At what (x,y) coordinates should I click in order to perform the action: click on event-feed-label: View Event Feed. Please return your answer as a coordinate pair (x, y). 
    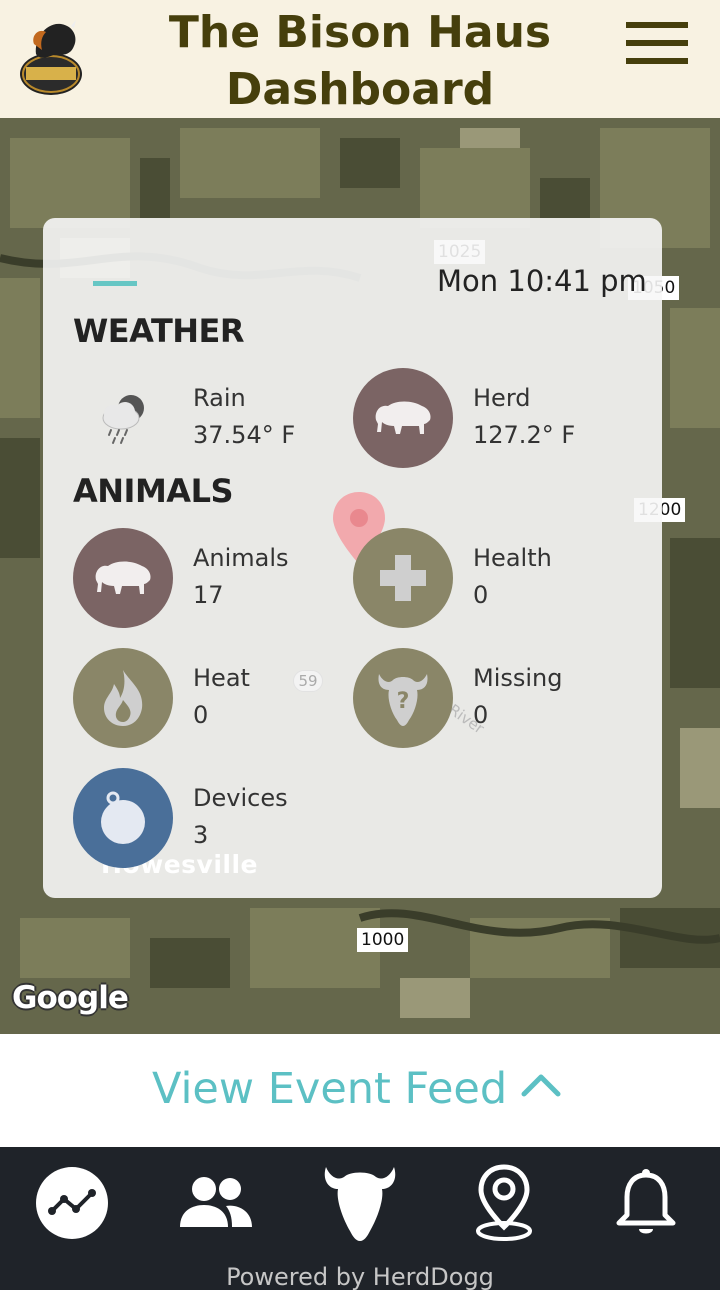
    Looking at the image, I should click on (330, 1089).